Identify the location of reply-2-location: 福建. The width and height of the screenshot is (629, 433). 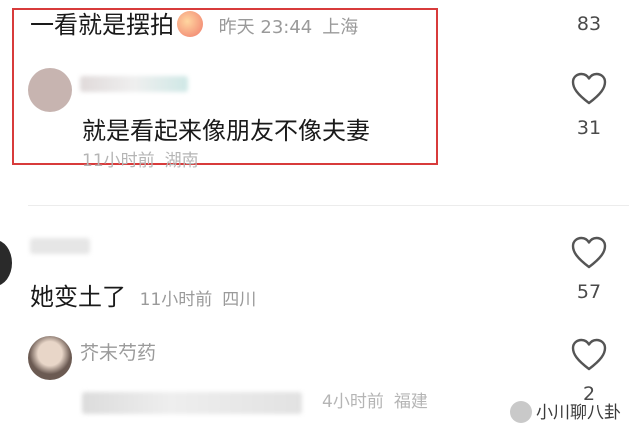
(410, 402).